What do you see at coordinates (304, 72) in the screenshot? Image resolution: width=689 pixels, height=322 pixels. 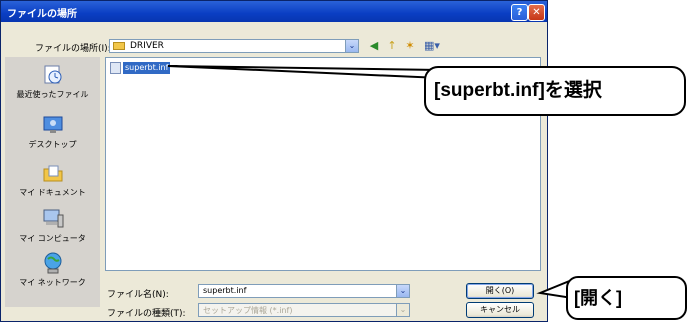 I see `callout-pointer-select` at bounding box center [304, 72].